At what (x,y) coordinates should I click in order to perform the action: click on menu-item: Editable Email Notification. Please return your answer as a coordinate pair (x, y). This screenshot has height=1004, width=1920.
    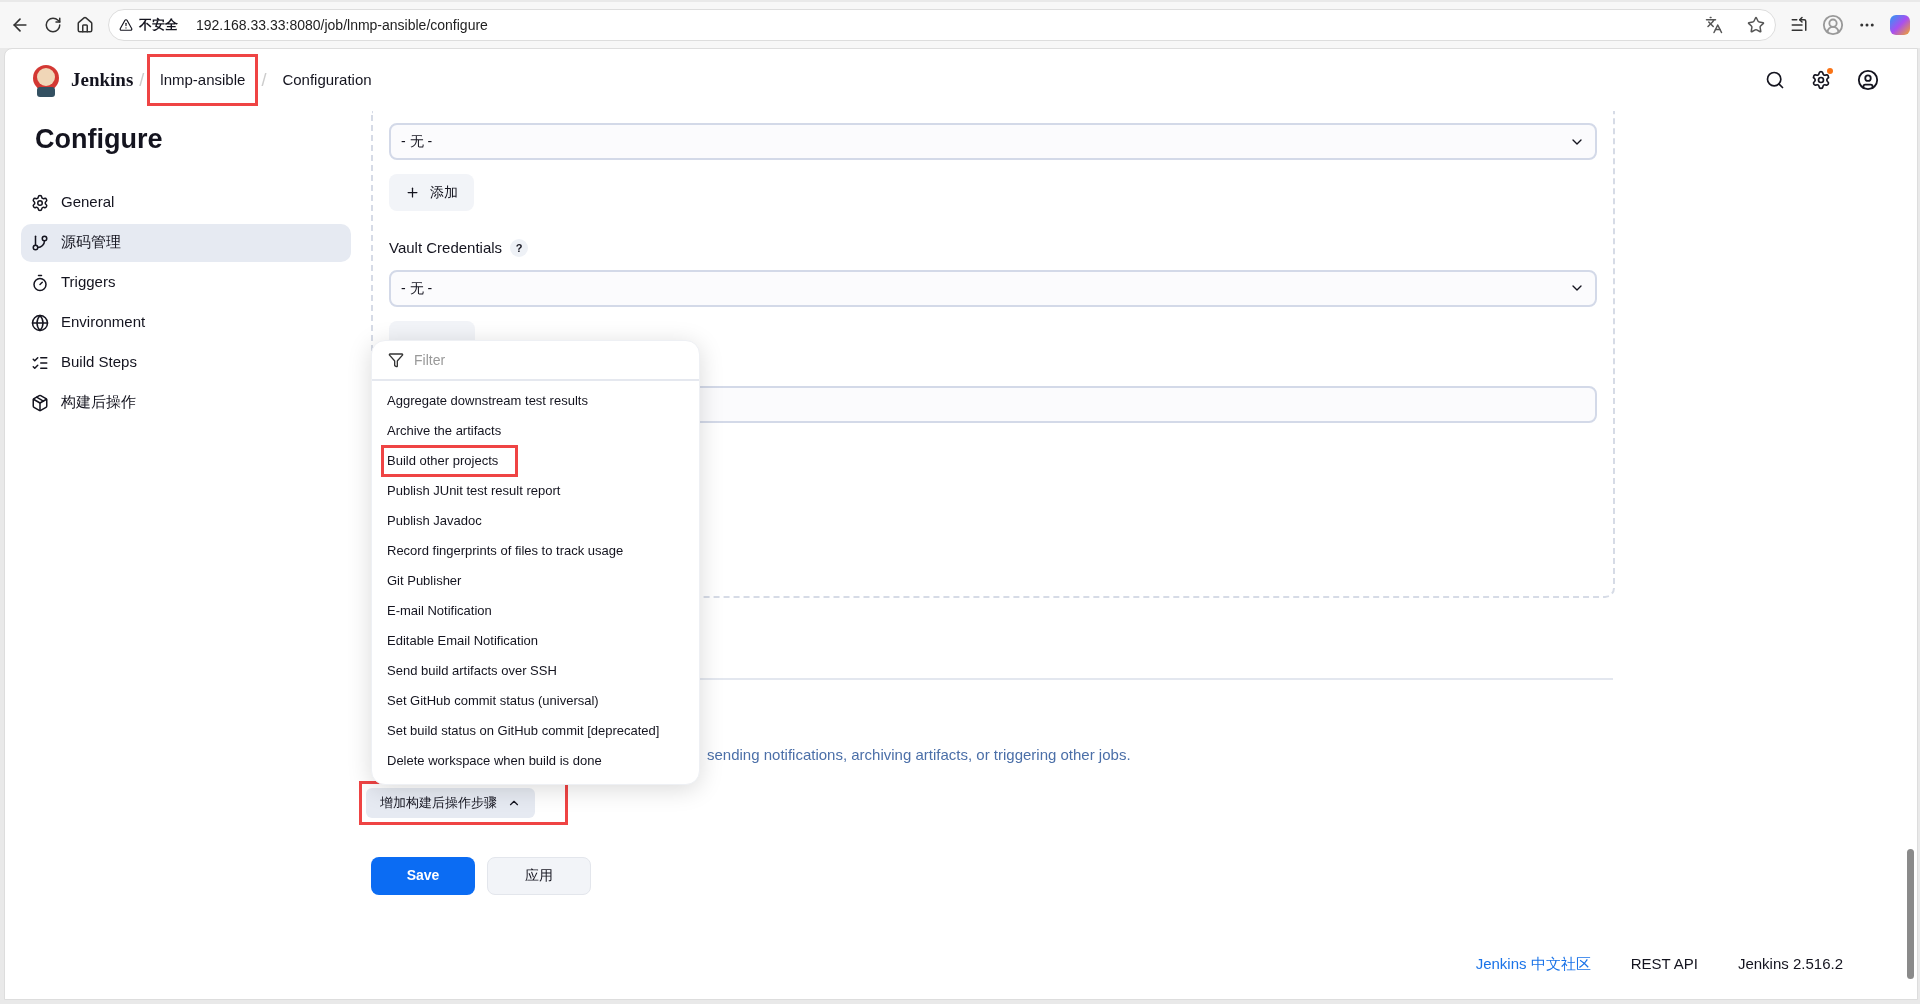
    Looking at the image, I should click on (535, 641).